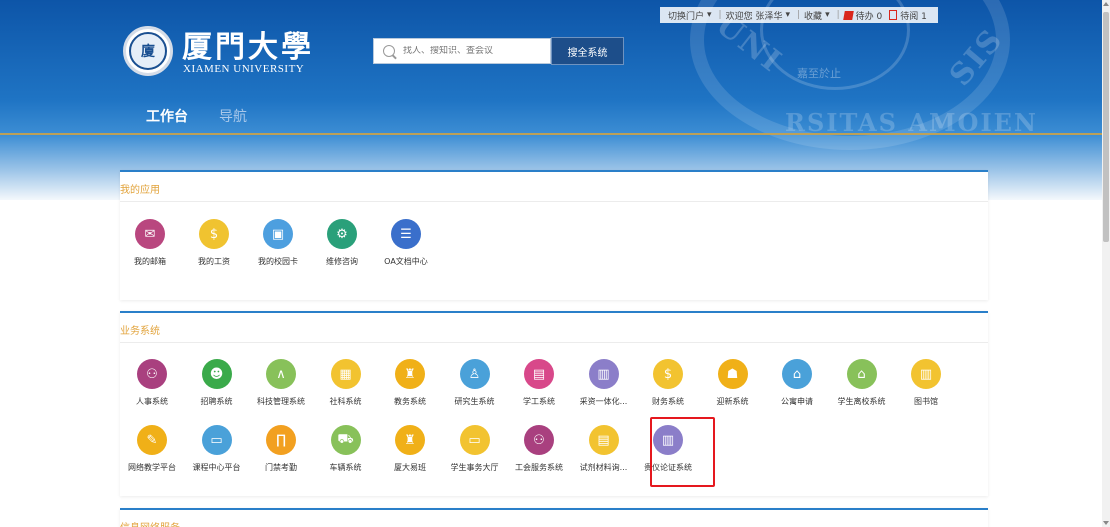 This screenshot has width=1110, height=527. Describe the element at coordinates (278, 261) in the screenshot. I see `app-label: 我的校园卡` at that location.